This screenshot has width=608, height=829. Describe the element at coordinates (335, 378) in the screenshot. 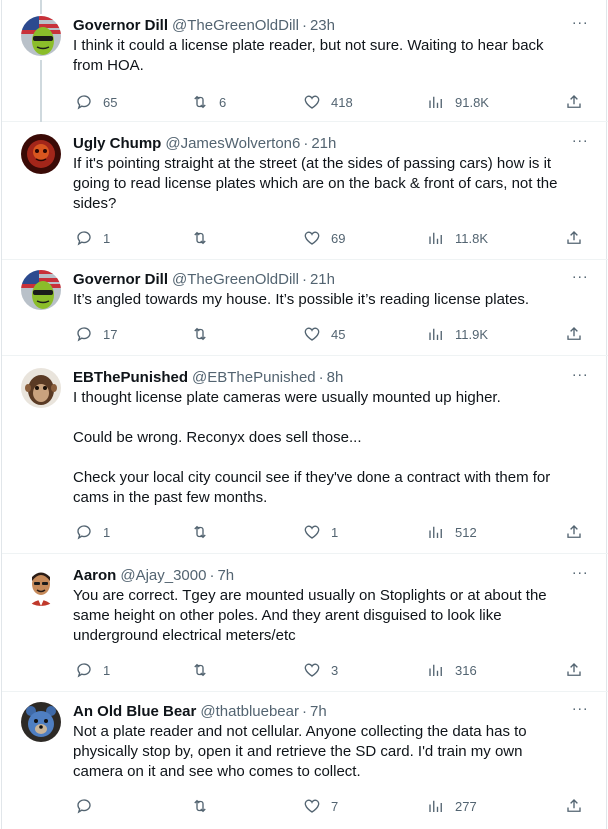

I see `timestamp: 8h` at that location.